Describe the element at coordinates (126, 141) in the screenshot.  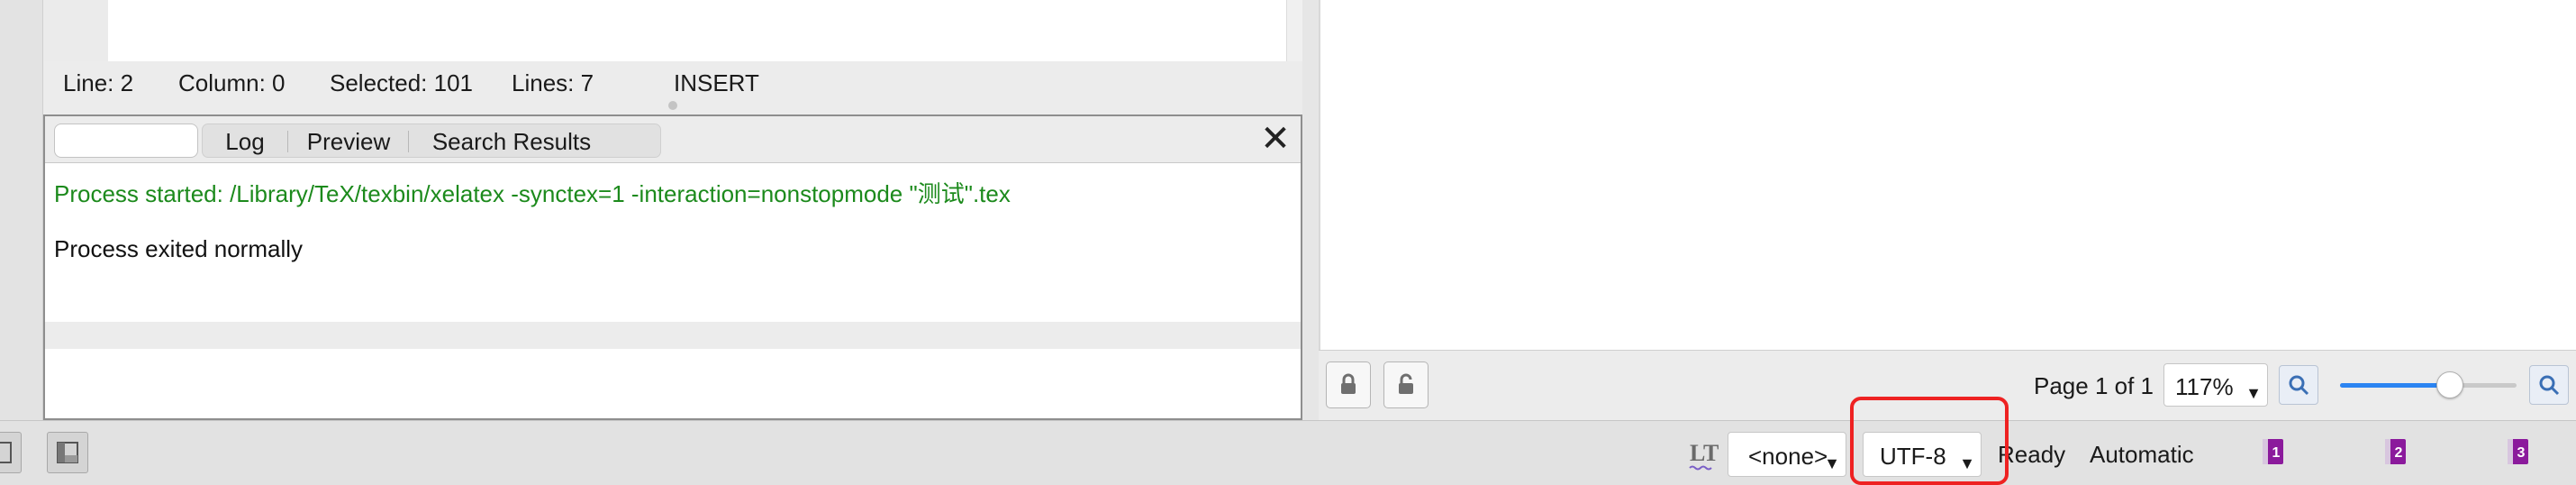
I see `messages-search-input` at that location.